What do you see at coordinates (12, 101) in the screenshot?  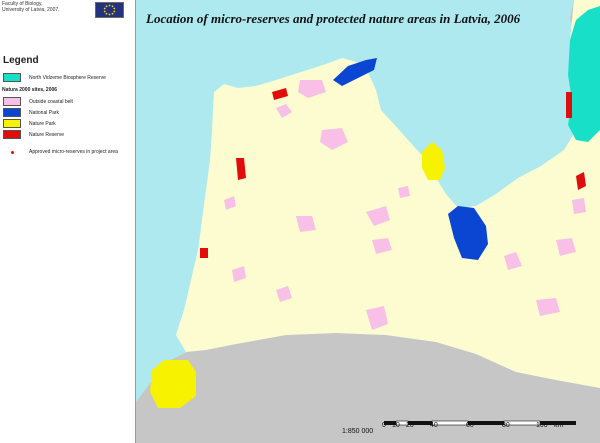 I see `legend-swatch-outside-coastal-belt` at bounding box center [12, 101].